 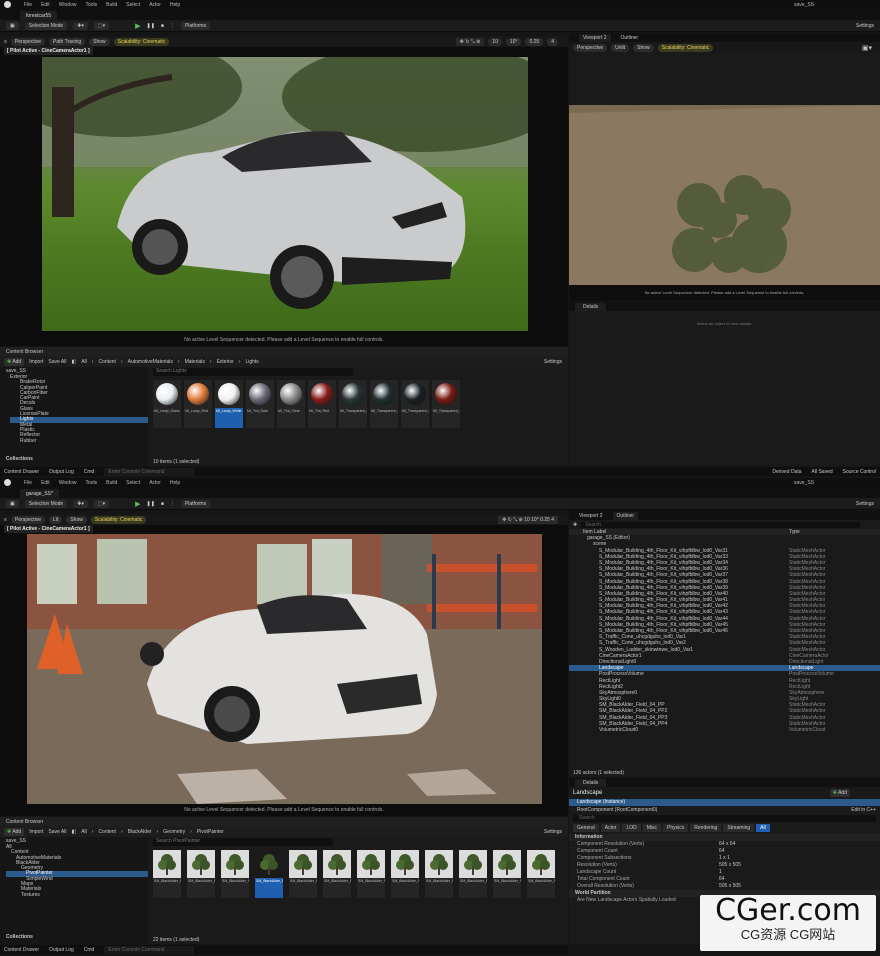 I want to click on vp2-camera-icon: ▣▾, so click(x=867, y=48).